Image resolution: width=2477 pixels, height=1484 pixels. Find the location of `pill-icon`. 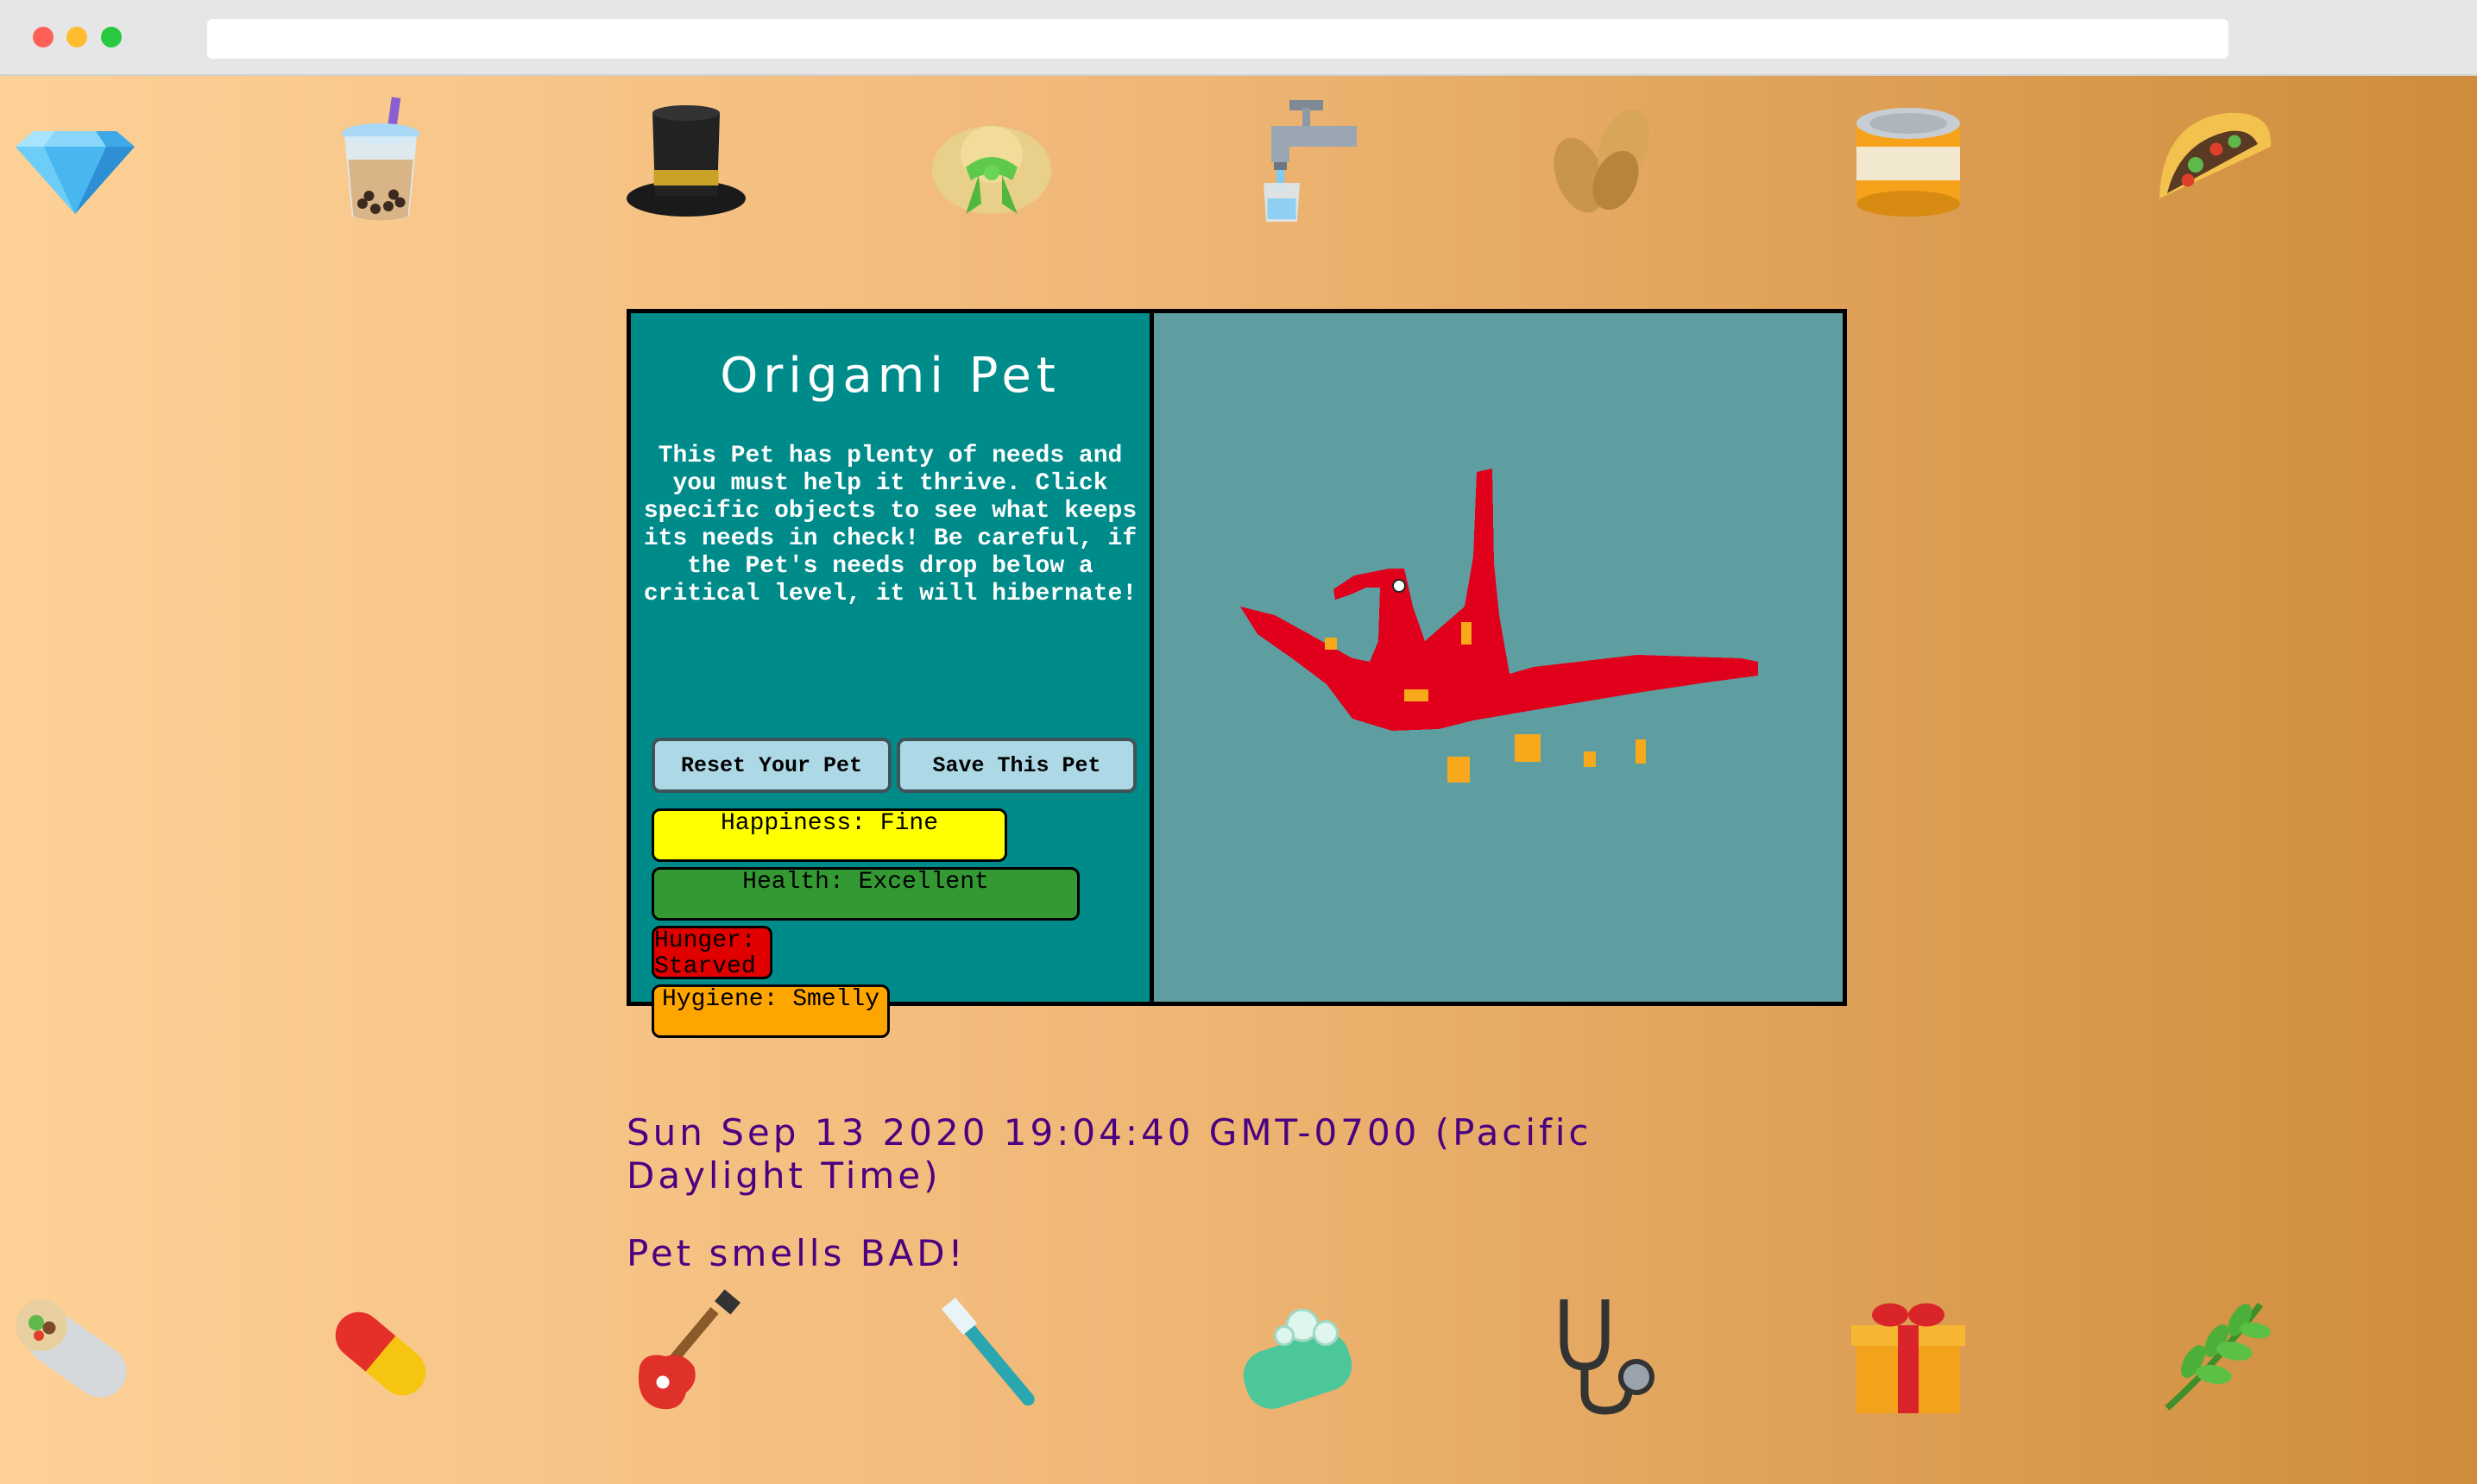

pill-icon is located at coordinates (380, 1353).